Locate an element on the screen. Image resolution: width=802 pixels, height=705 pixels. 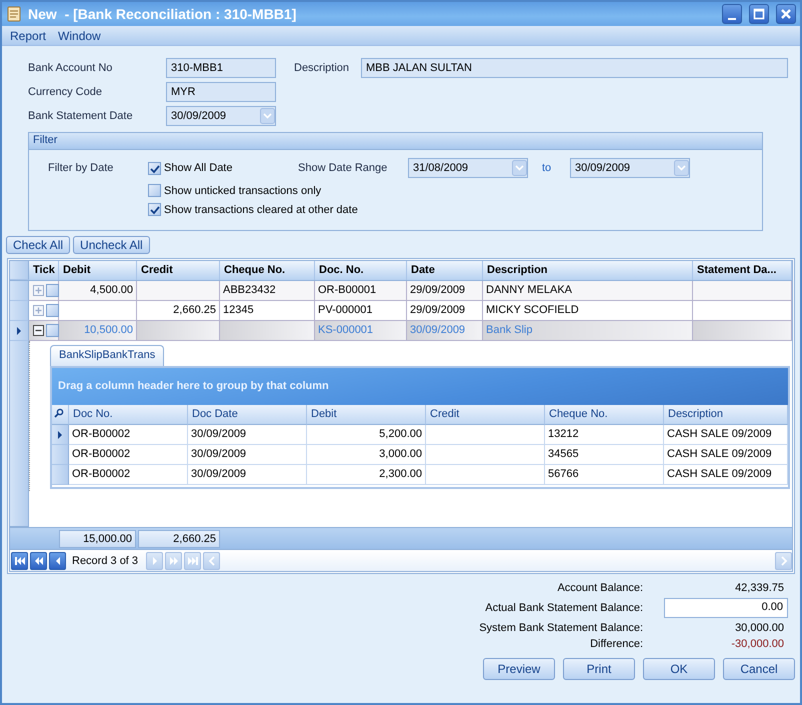
first-page-button is located at coordinates (19, 561).